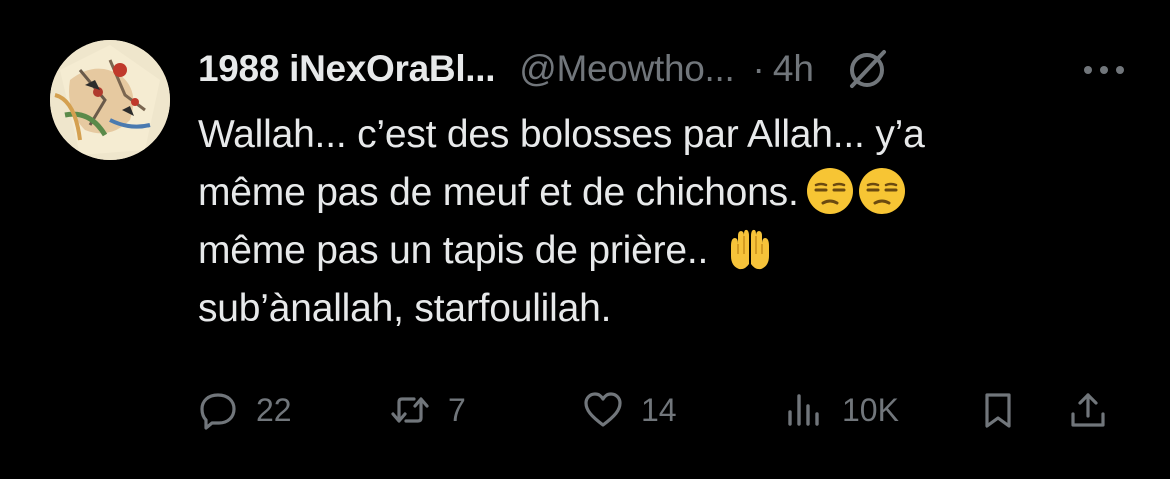  I want to click on tweet-line-text: sub’ànallah, starfoulilah., so click(405, 308).